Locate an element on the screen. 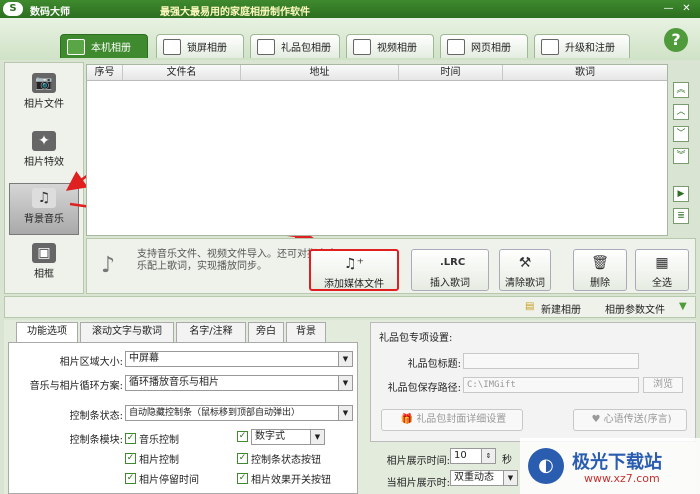 This screenshot has width=700, height=494. trash-icon: 🗑 is located at coordinates (600, 263).